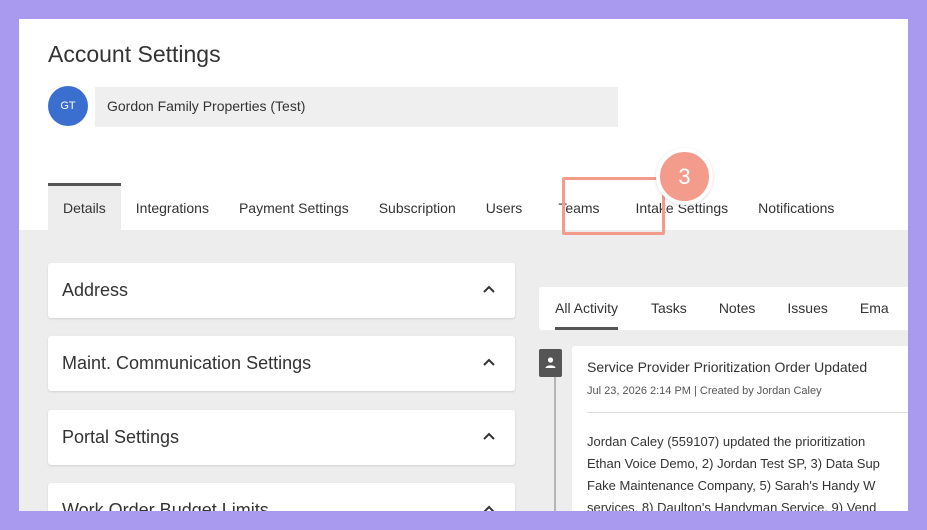 The height and width of the screenshot is (530, 927). I want to click on tab-payment-settings: Payment Settings, so click(294, 206).